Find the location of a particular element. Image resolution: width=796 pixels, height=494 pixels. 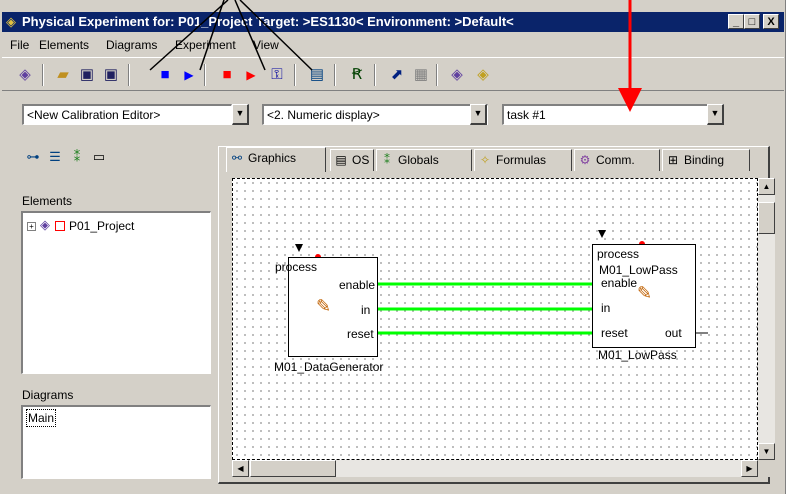

block1-port-reset: reset is located at coordinates (360, 334).